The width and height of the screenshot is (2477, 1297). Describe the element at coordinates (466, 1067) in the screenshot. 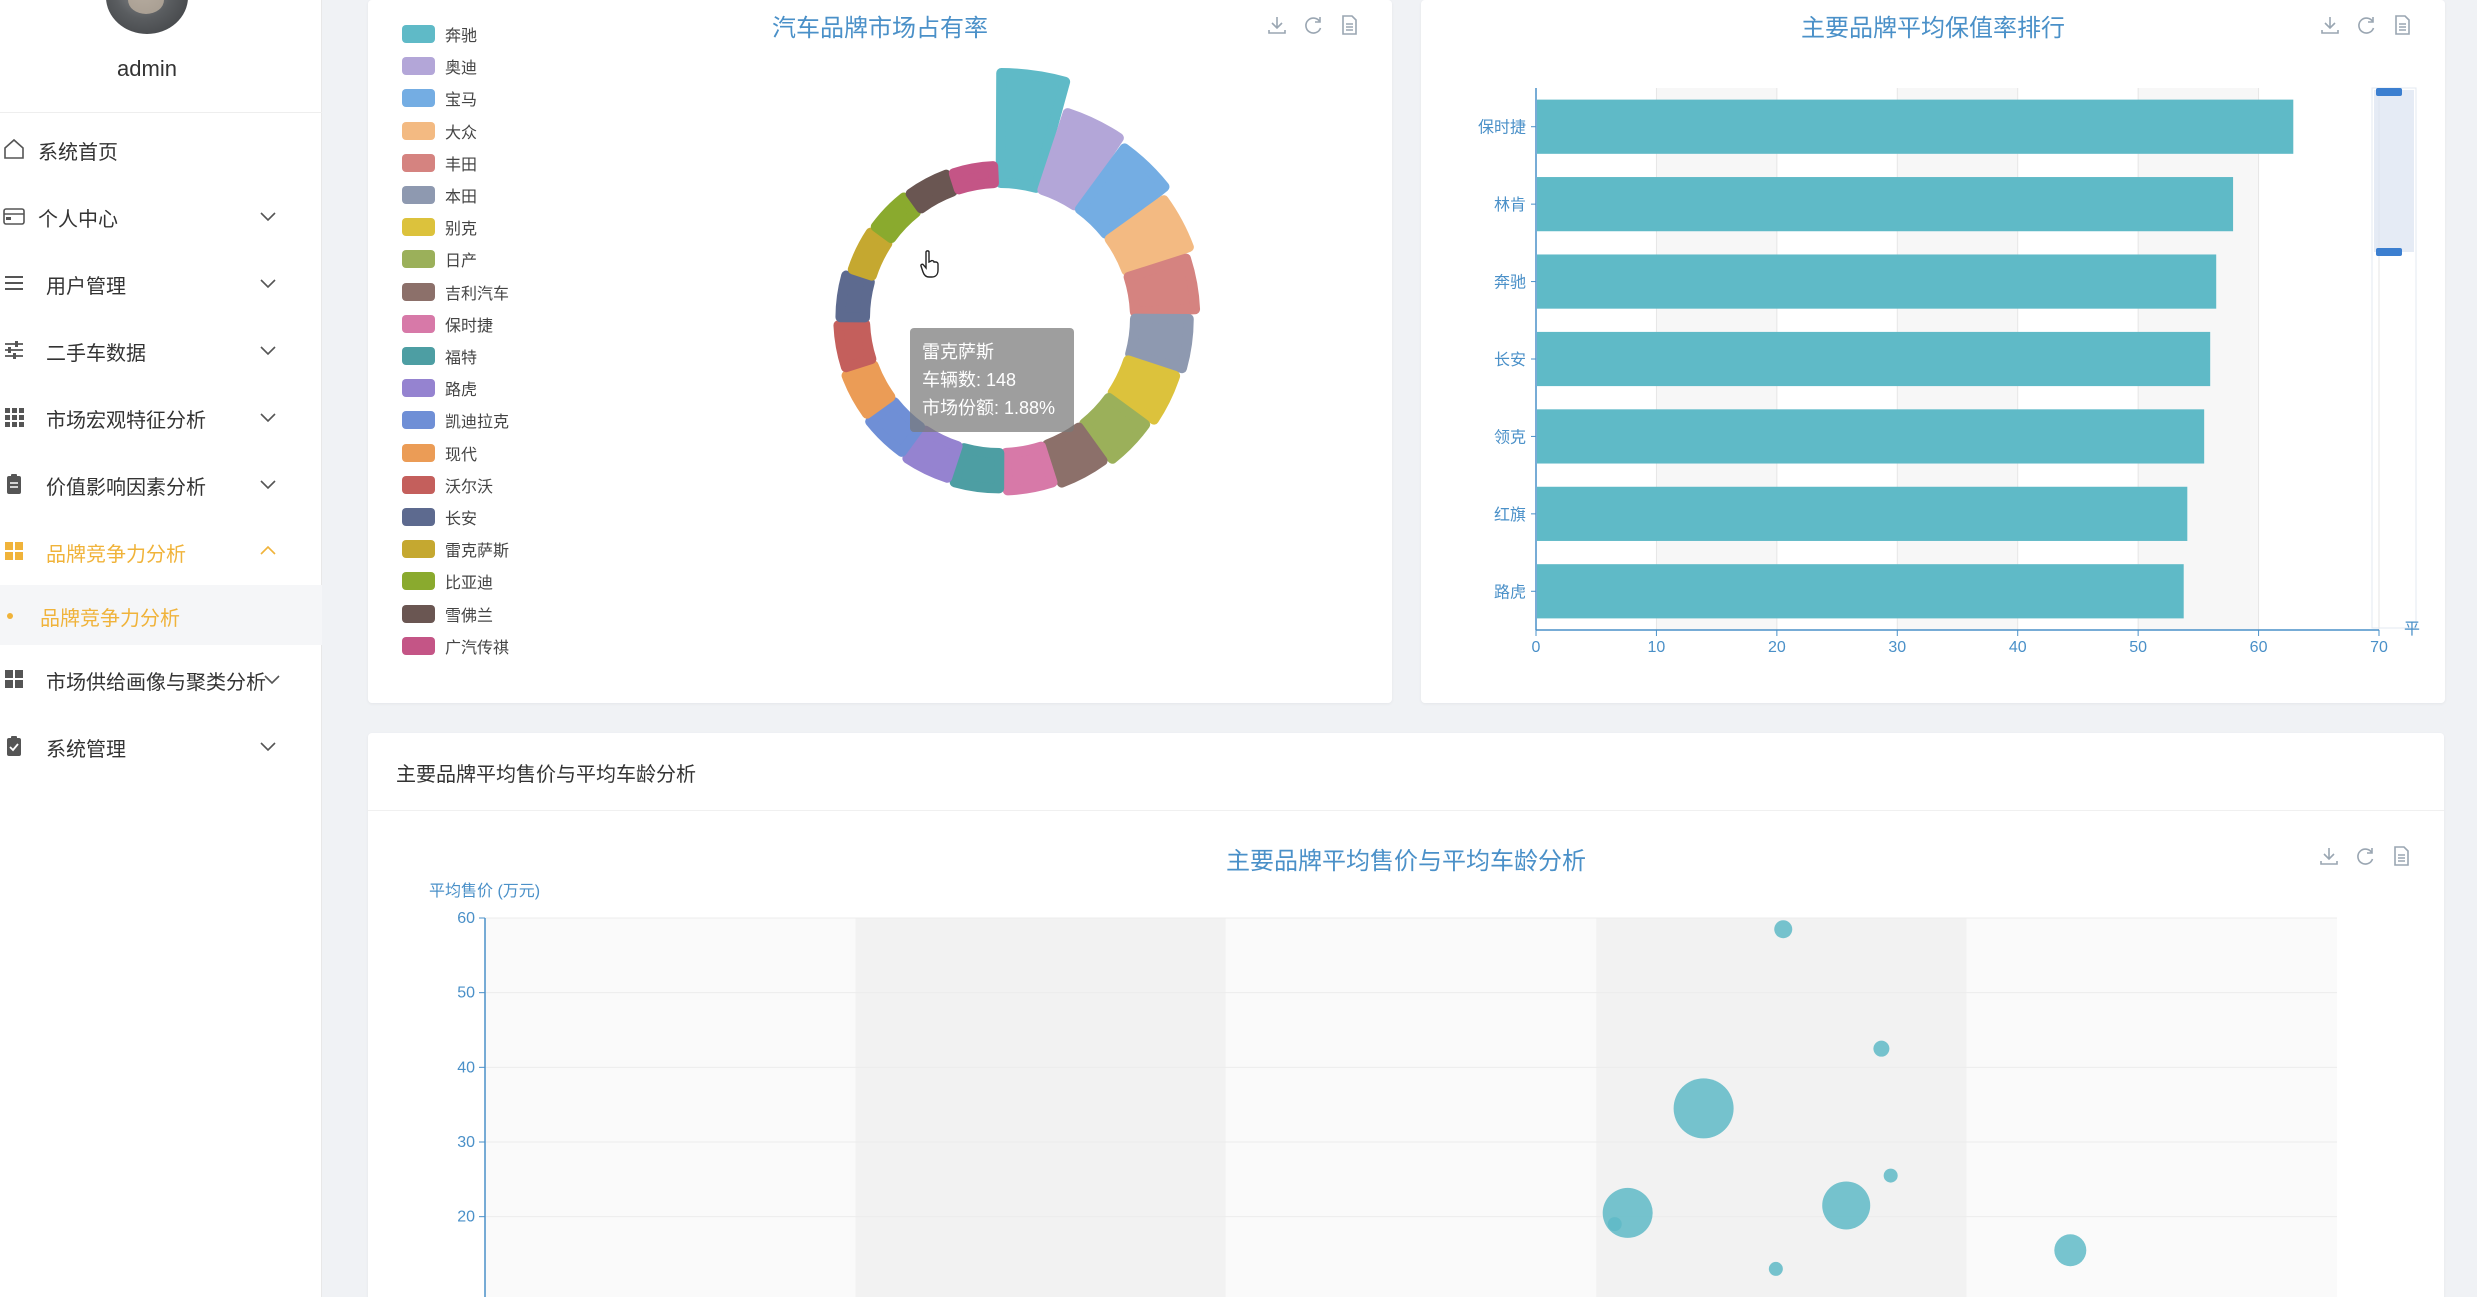

I see `y-tick-label: 40` at that location.